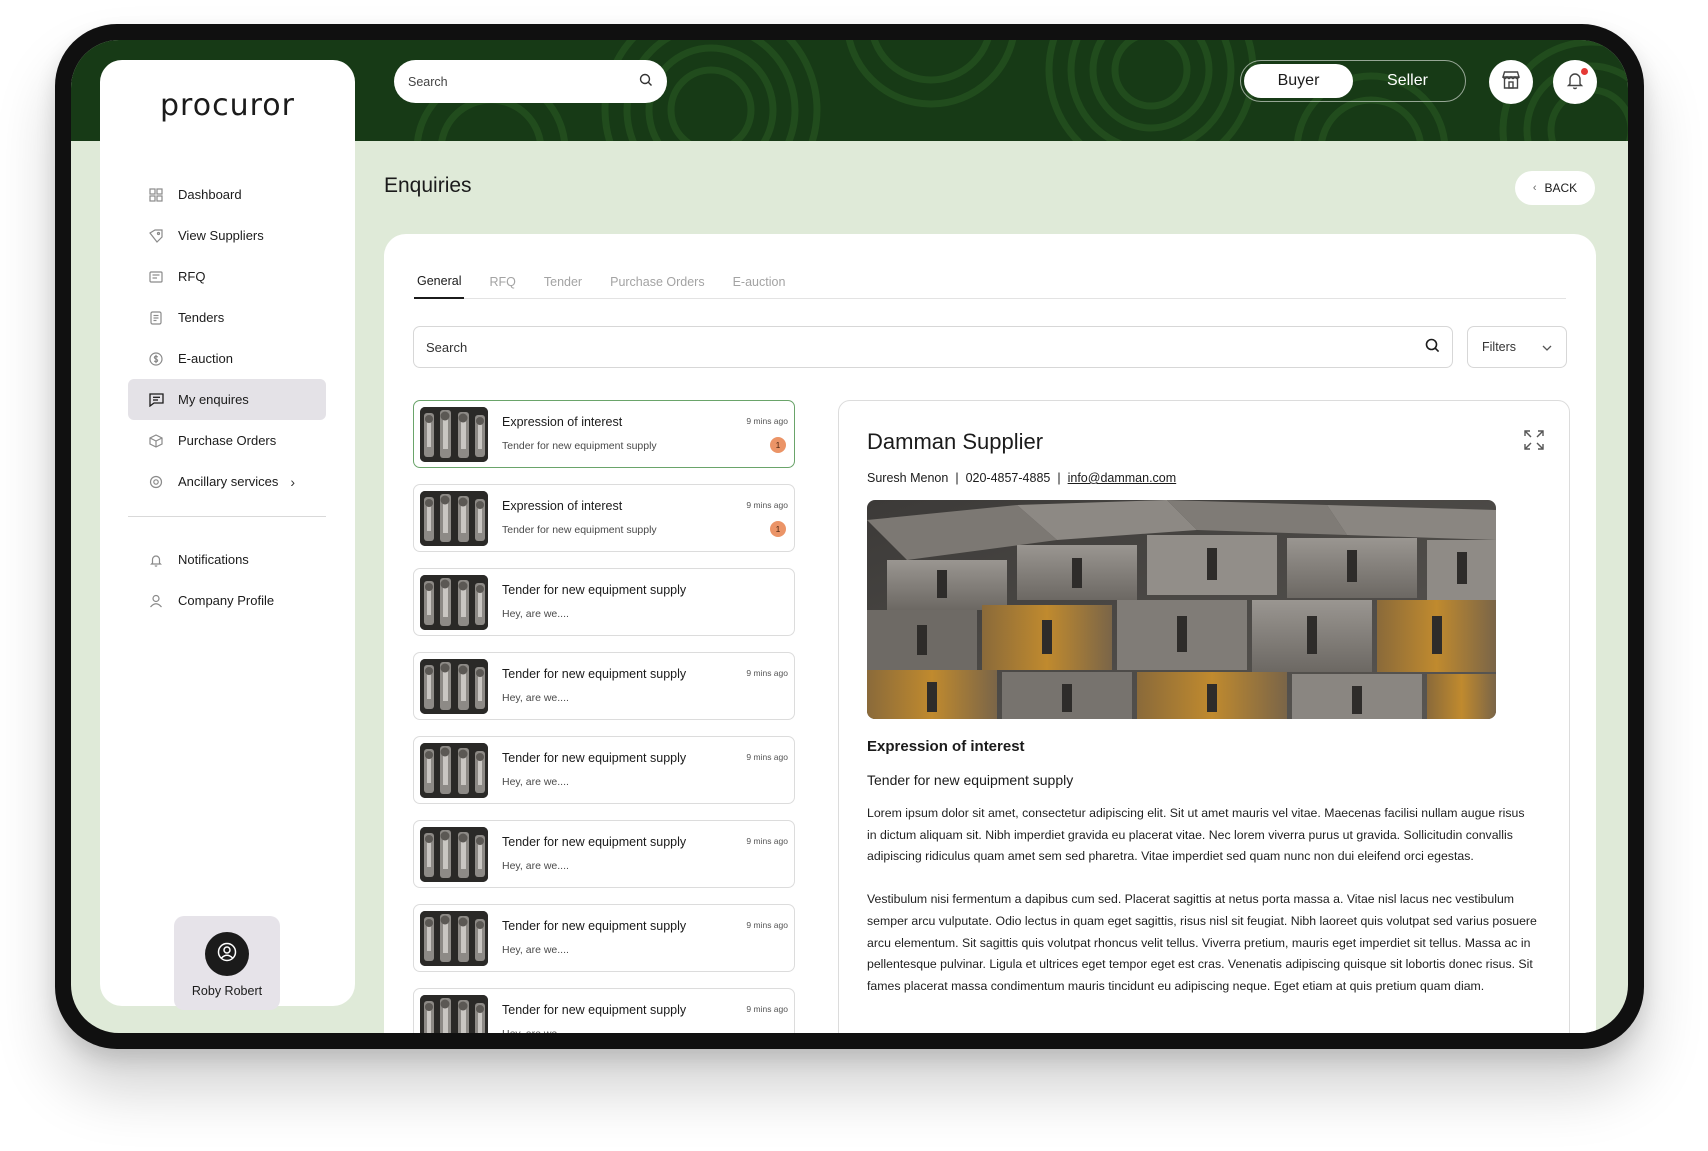  What do you see at coordinates (227, 516) in the screenshot?
I see `sidebar-divider` at bounding box center [227, 516].